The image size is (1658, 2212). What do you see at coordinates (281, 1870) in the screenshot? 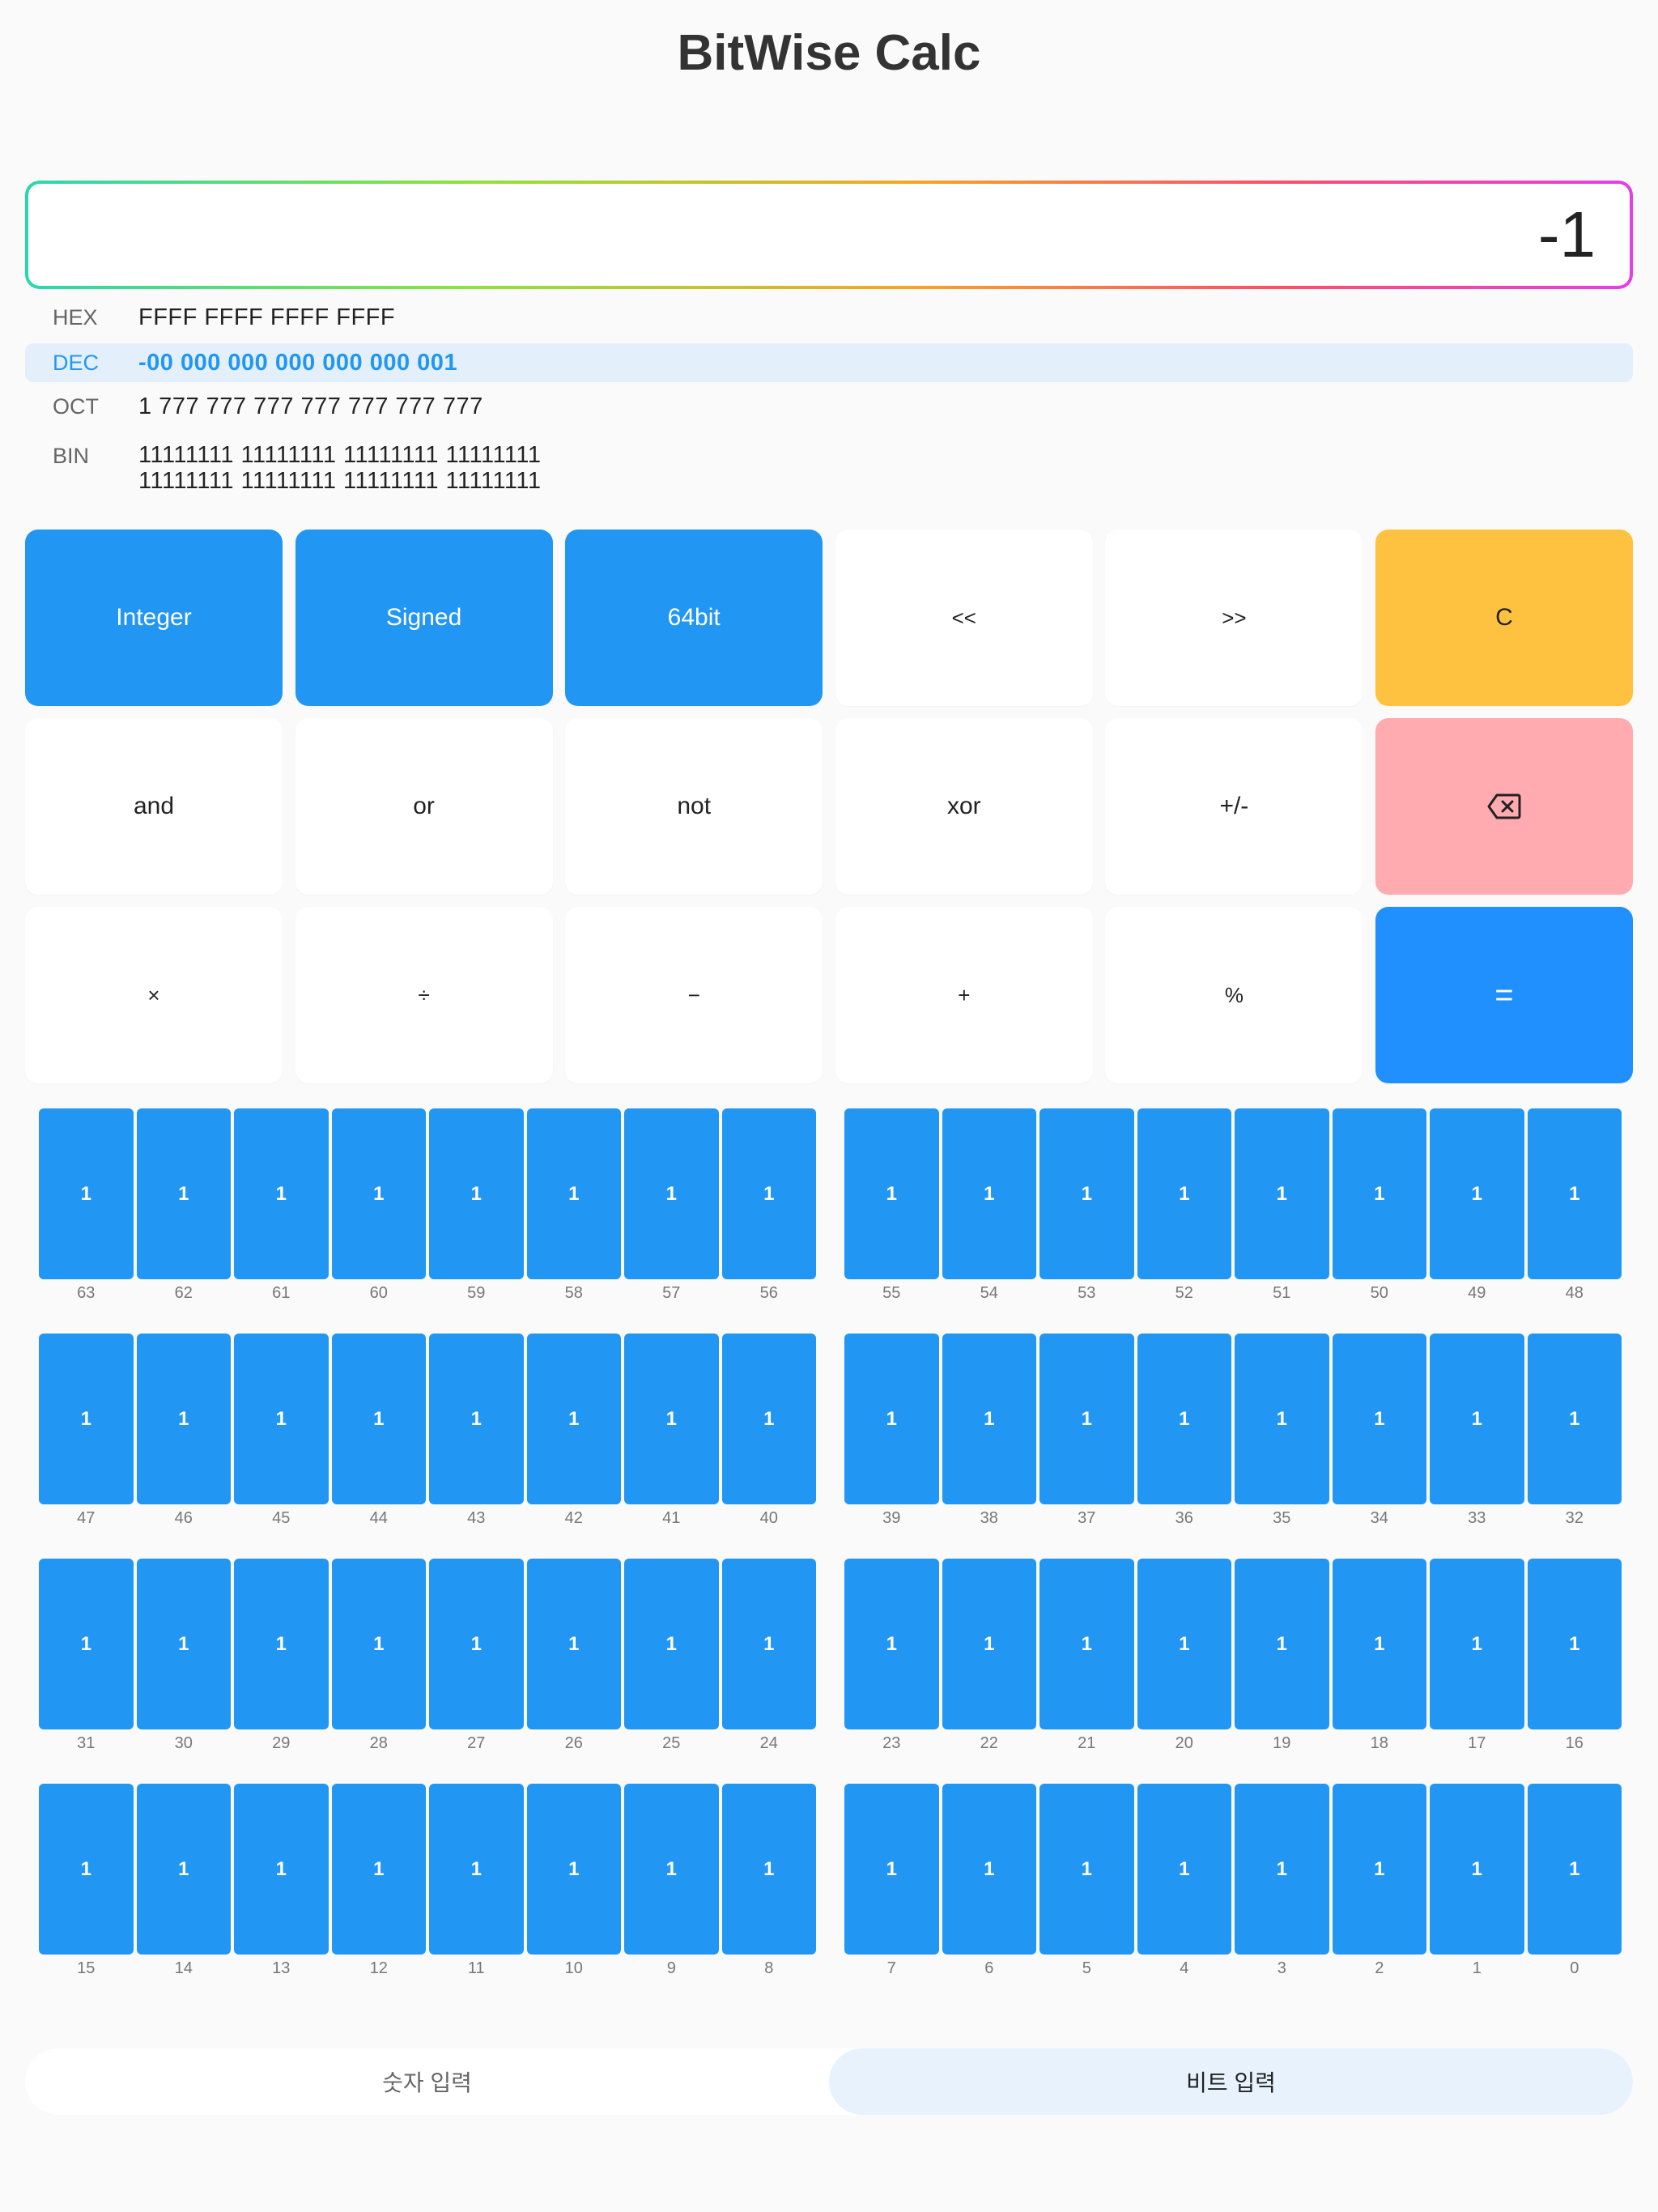
I see `bit-toggle-13: 1` at bounding box center [281, 1870].